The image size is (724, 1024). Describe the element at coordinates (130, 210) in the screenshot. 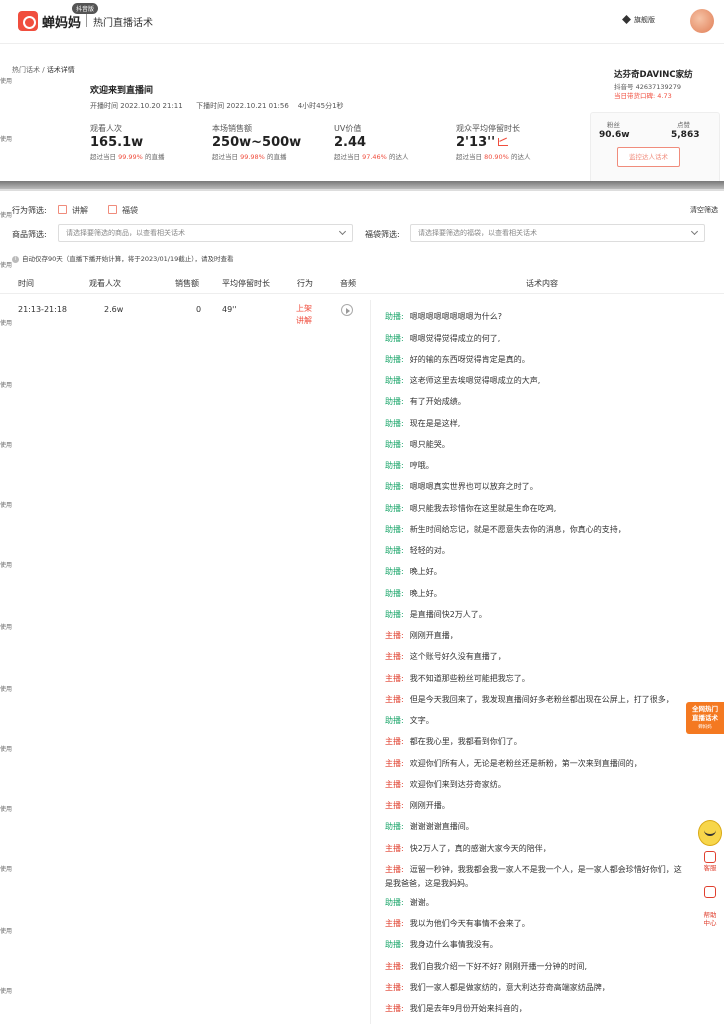

I see `checkbox-label: 福袋` at that location.